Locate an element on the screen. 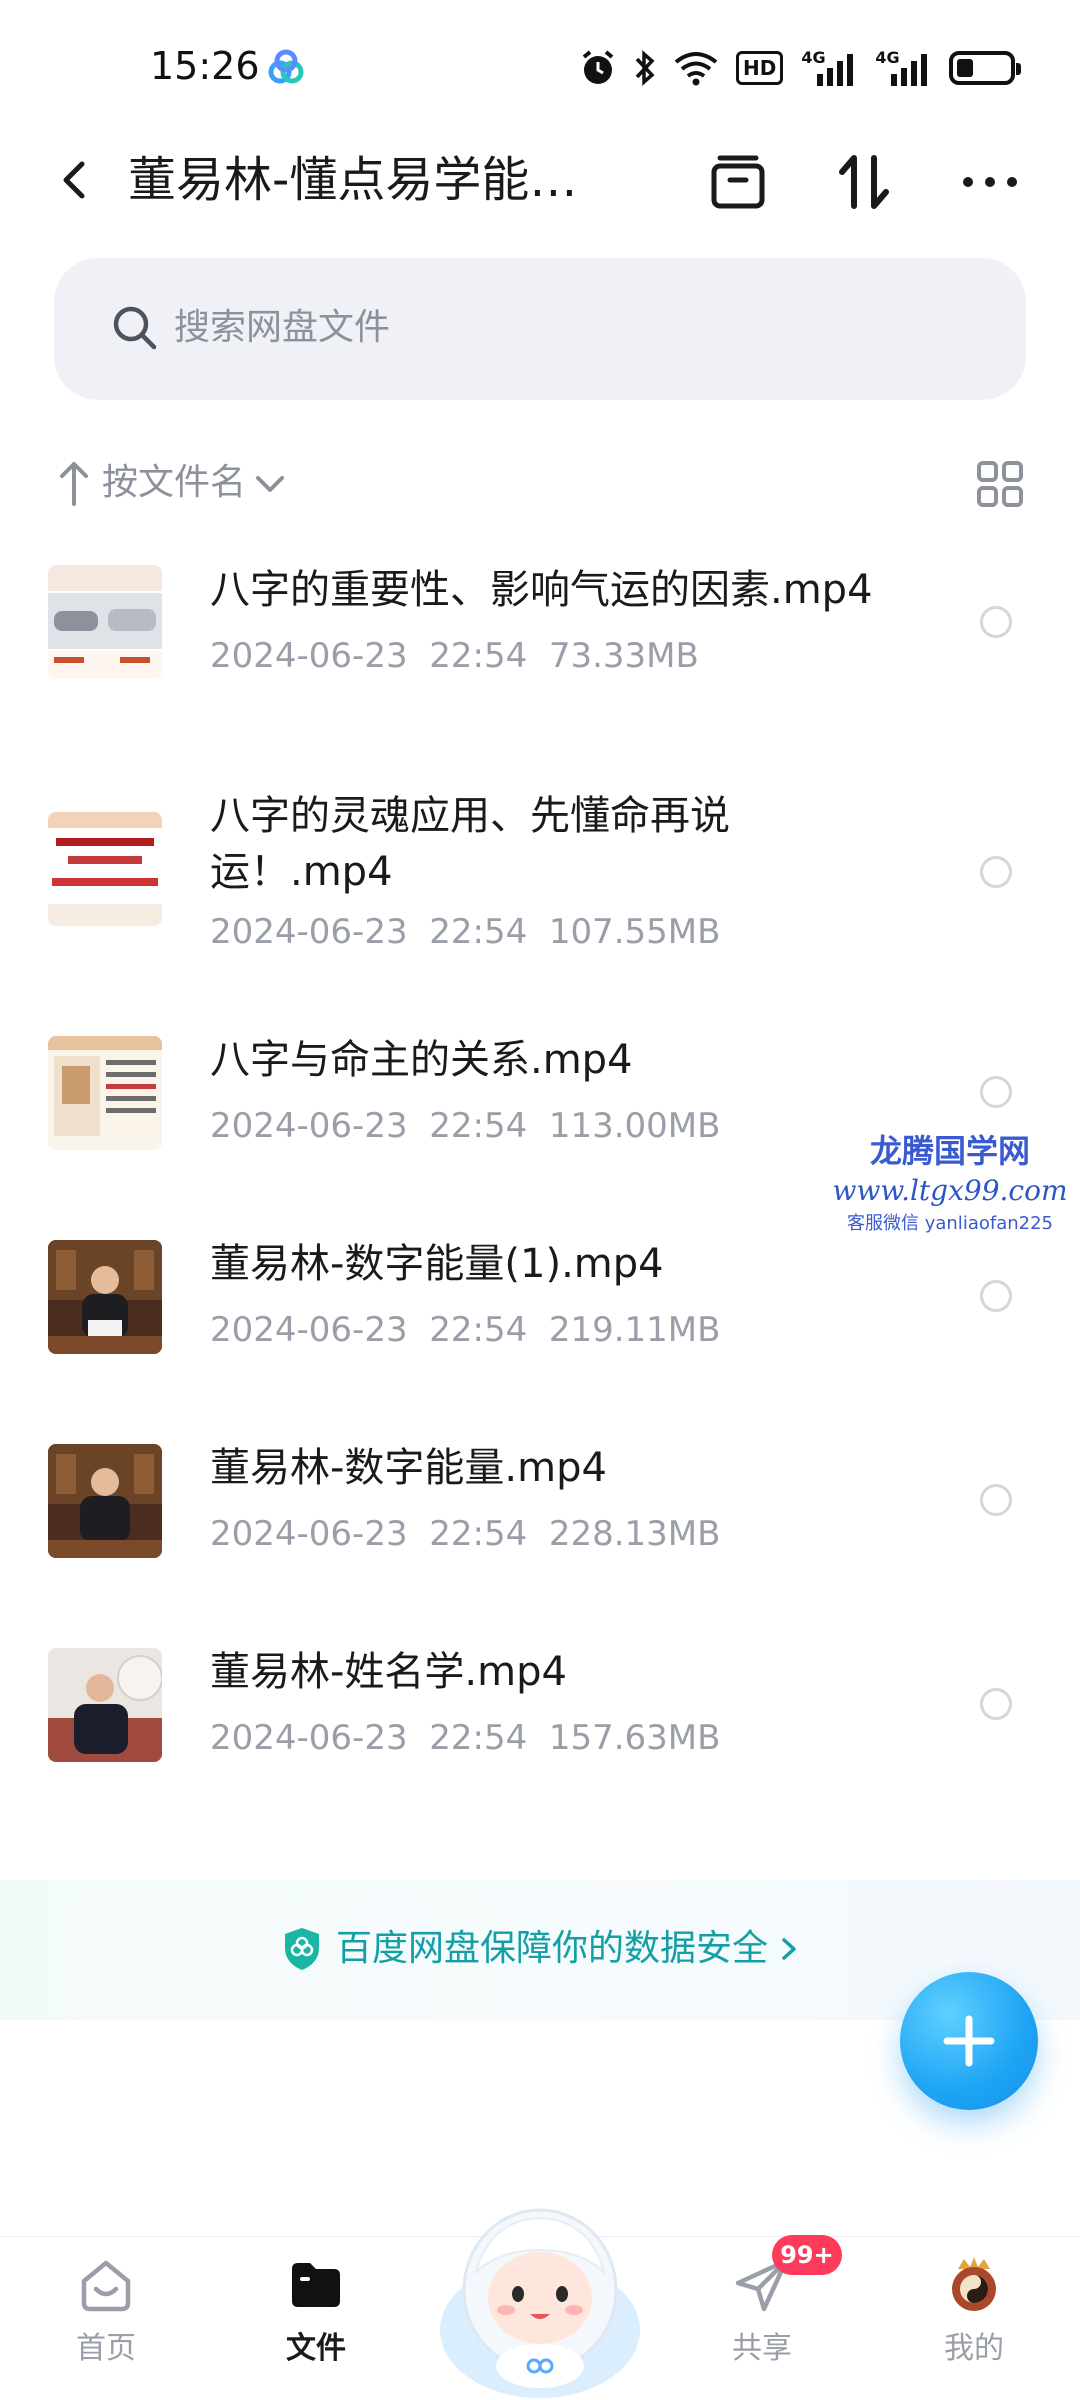 This screenshot has width=1080, height=2400. home-icon is located at coordinates (106, 2286).